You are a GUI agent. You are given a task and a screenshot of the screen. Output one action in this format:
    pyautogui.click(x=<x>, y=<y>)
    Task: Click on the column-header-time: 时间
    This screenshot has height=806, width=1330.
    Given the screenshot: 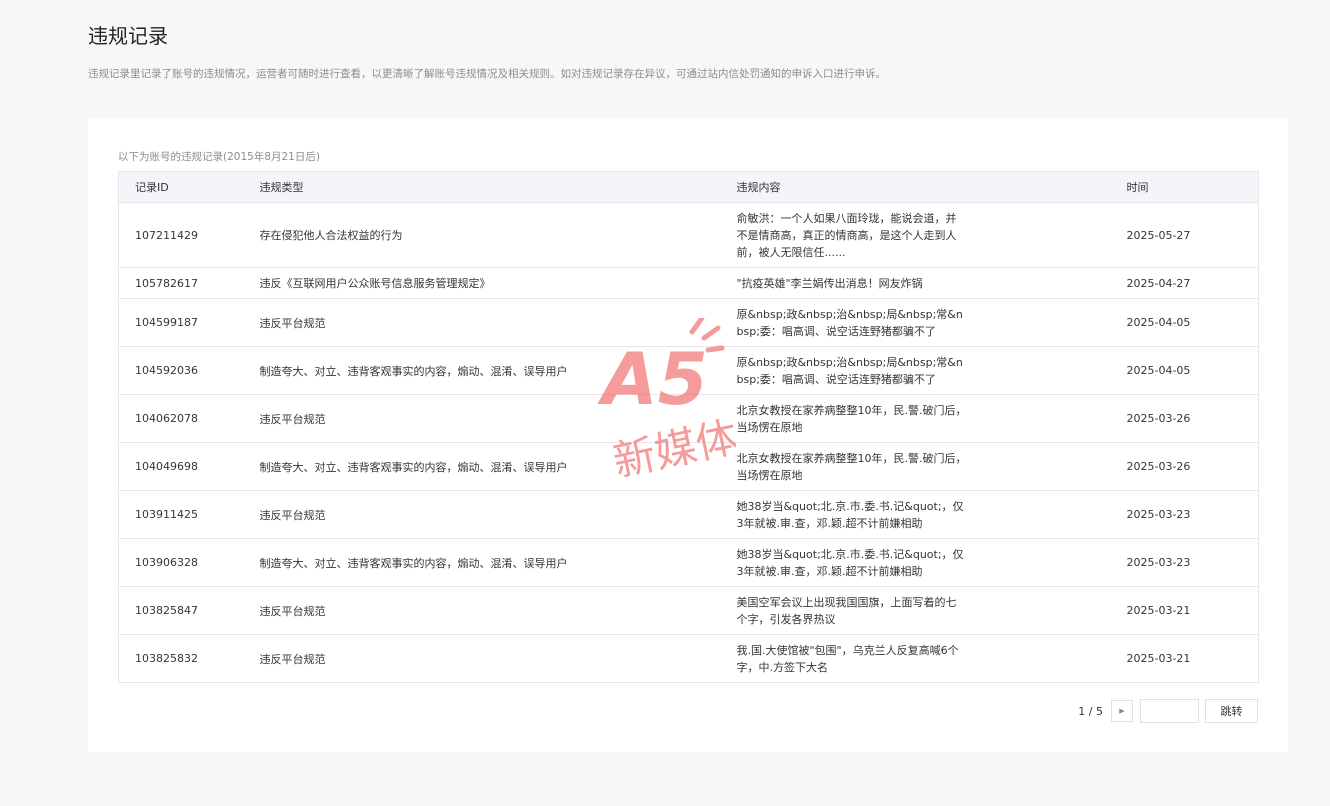 What is the action you would take?
    pyautogui.click(x=1184, y=187)
    